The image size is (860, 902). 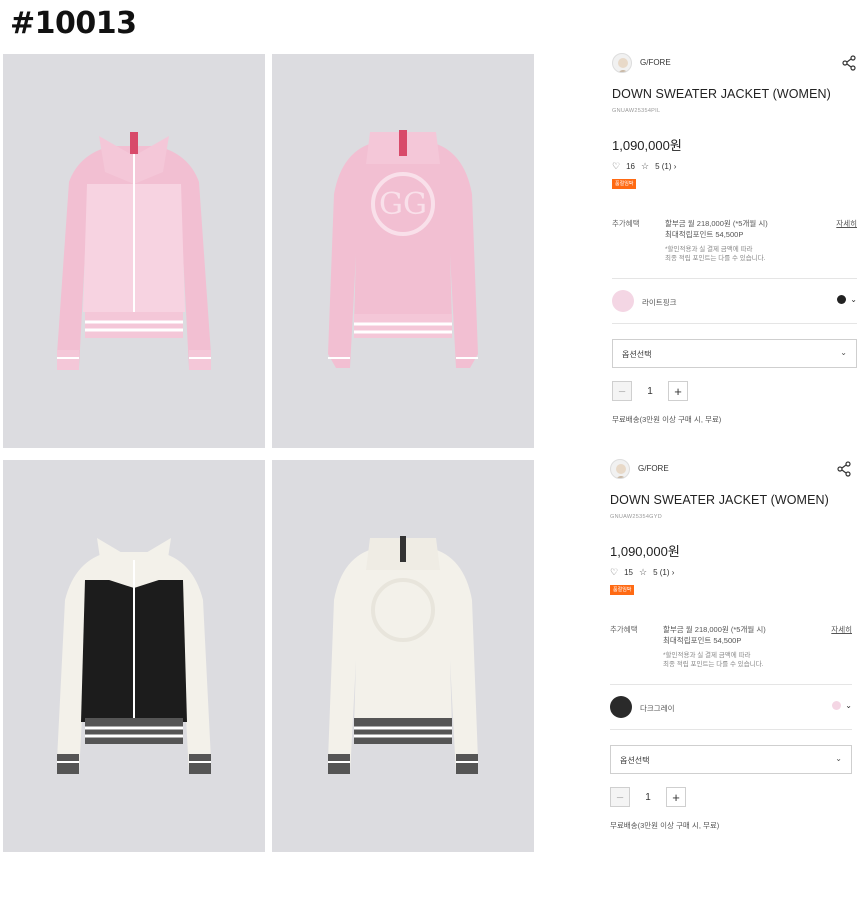 I want to click on product-photo-pink-back: GG, so click(x=403, y=251).